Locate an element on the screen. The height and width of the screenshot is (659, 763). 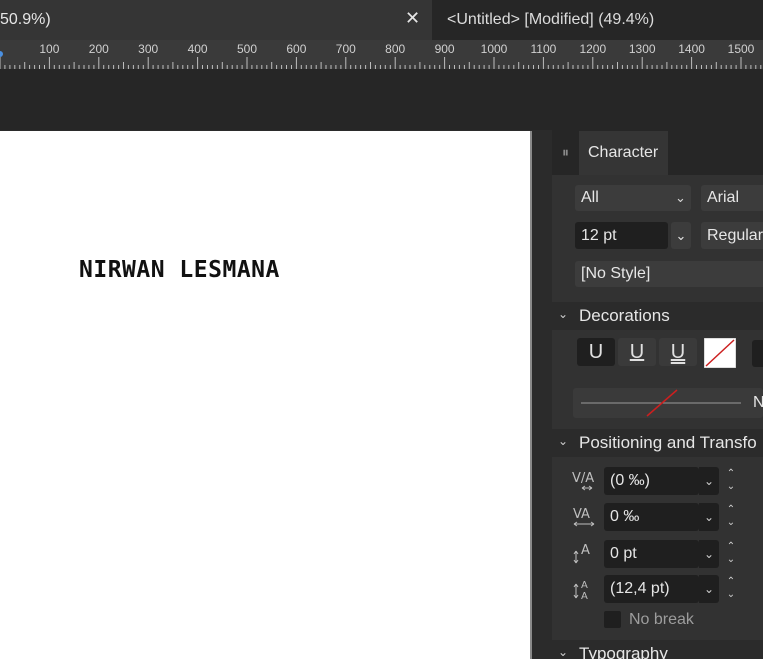
kerning-icon: V/A is located at coordinates (583, 481).